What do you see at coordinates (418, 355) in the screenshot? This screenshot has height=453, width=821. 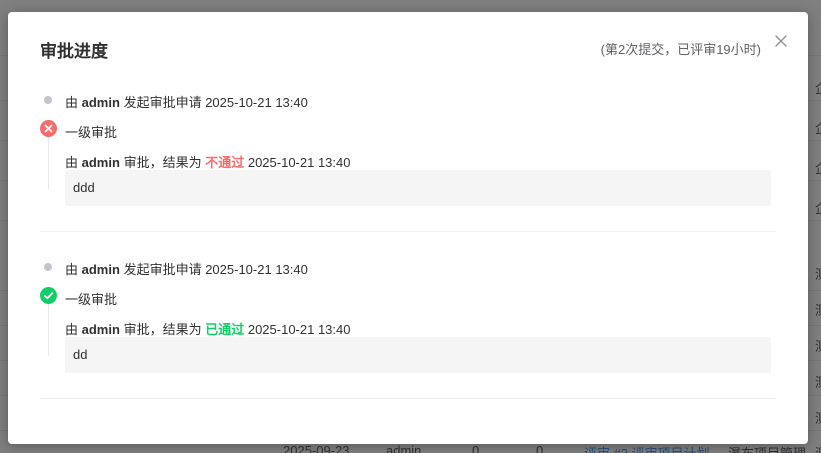 I see `comment-box: dd` at bounding box center [418, 355].